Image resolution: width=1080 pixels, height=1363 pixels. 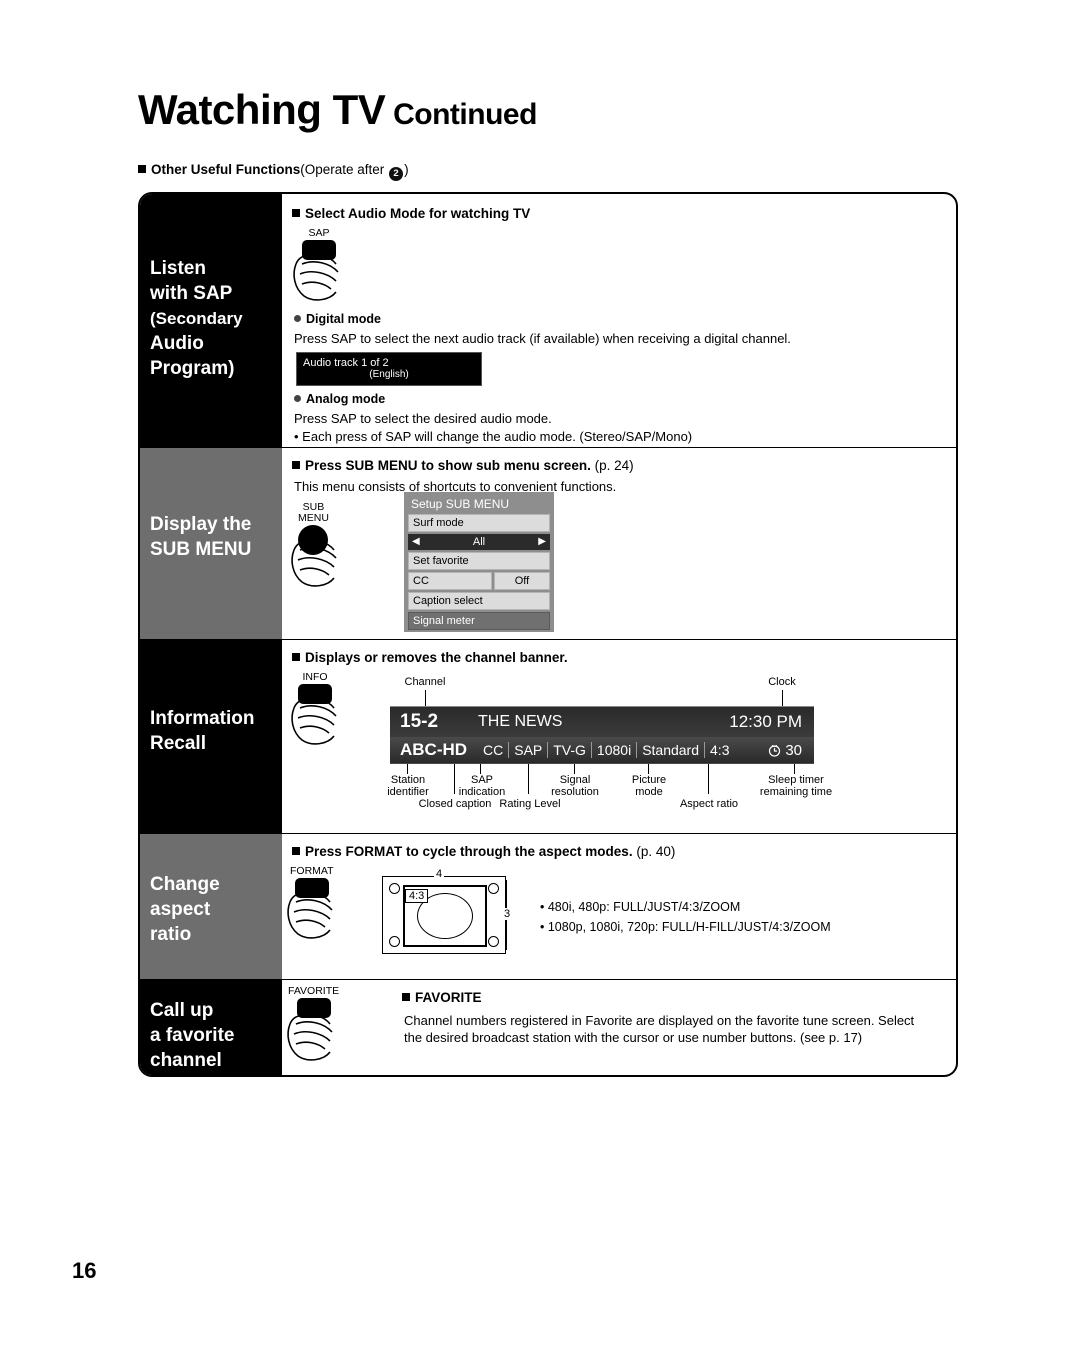 I want to click on row-label-line: Display the, so click(x=201, y=524).